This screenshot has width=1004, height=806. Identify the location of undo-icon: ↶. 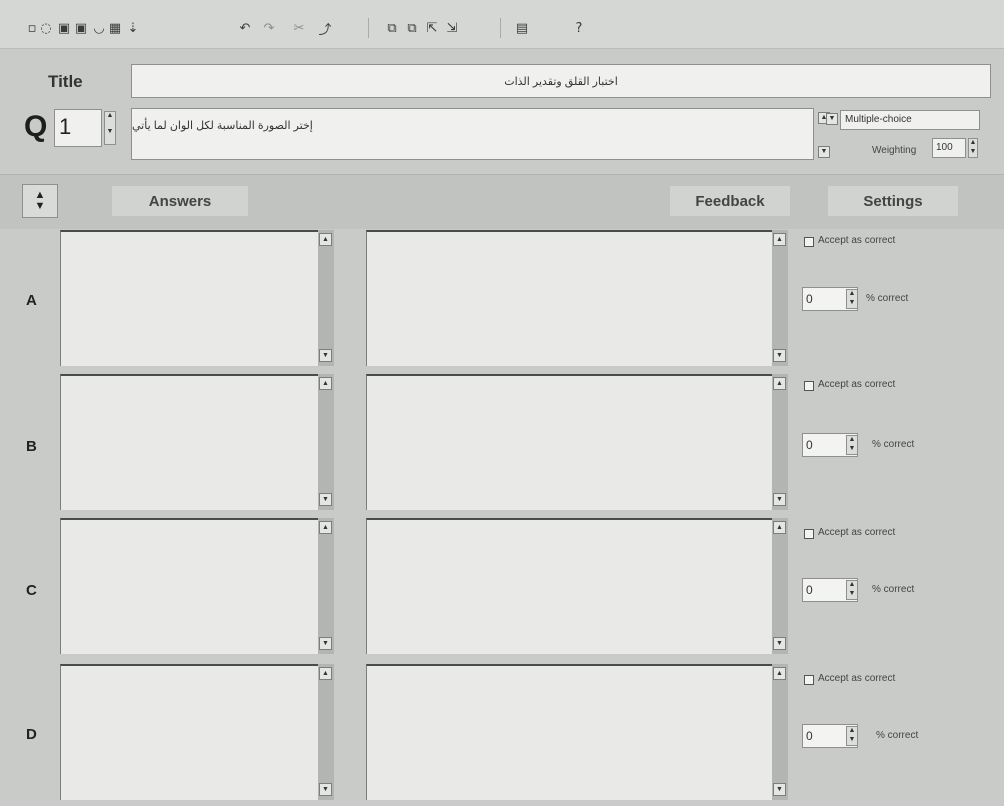
(245, 28).